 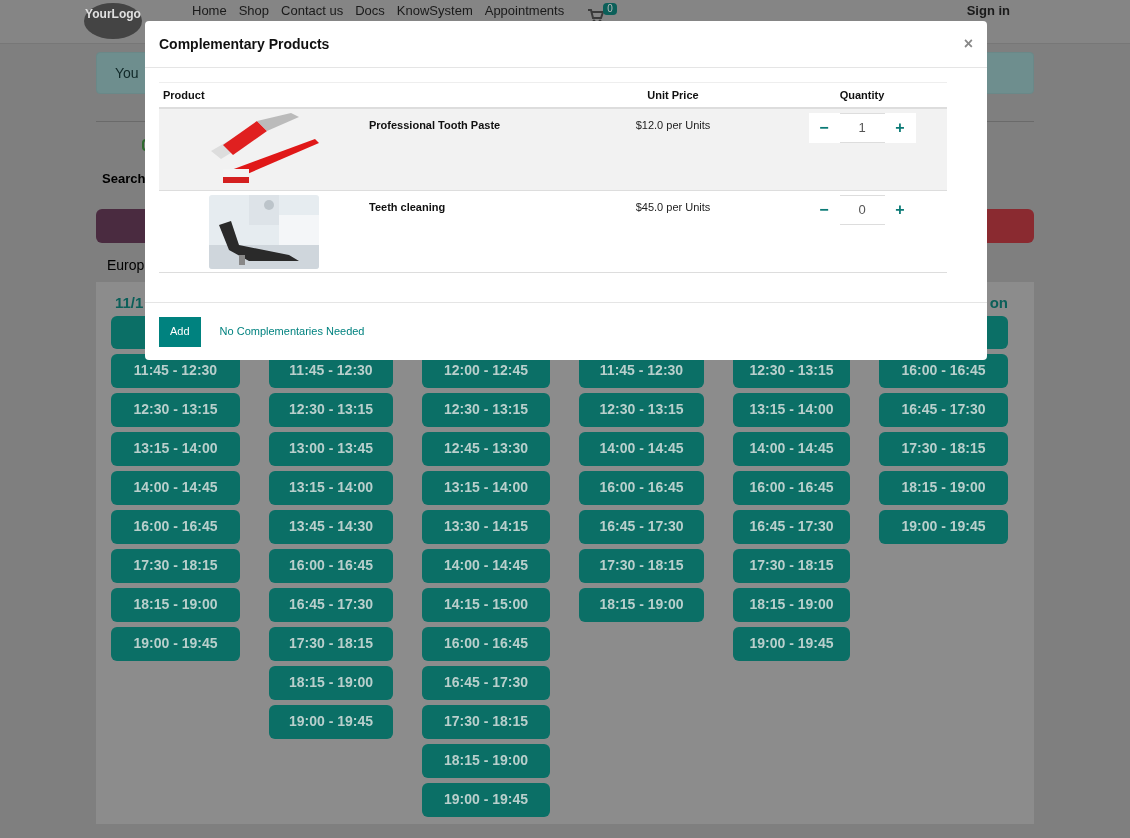 I want to click on nav-link: Appointments, so click(x=524, y=11).